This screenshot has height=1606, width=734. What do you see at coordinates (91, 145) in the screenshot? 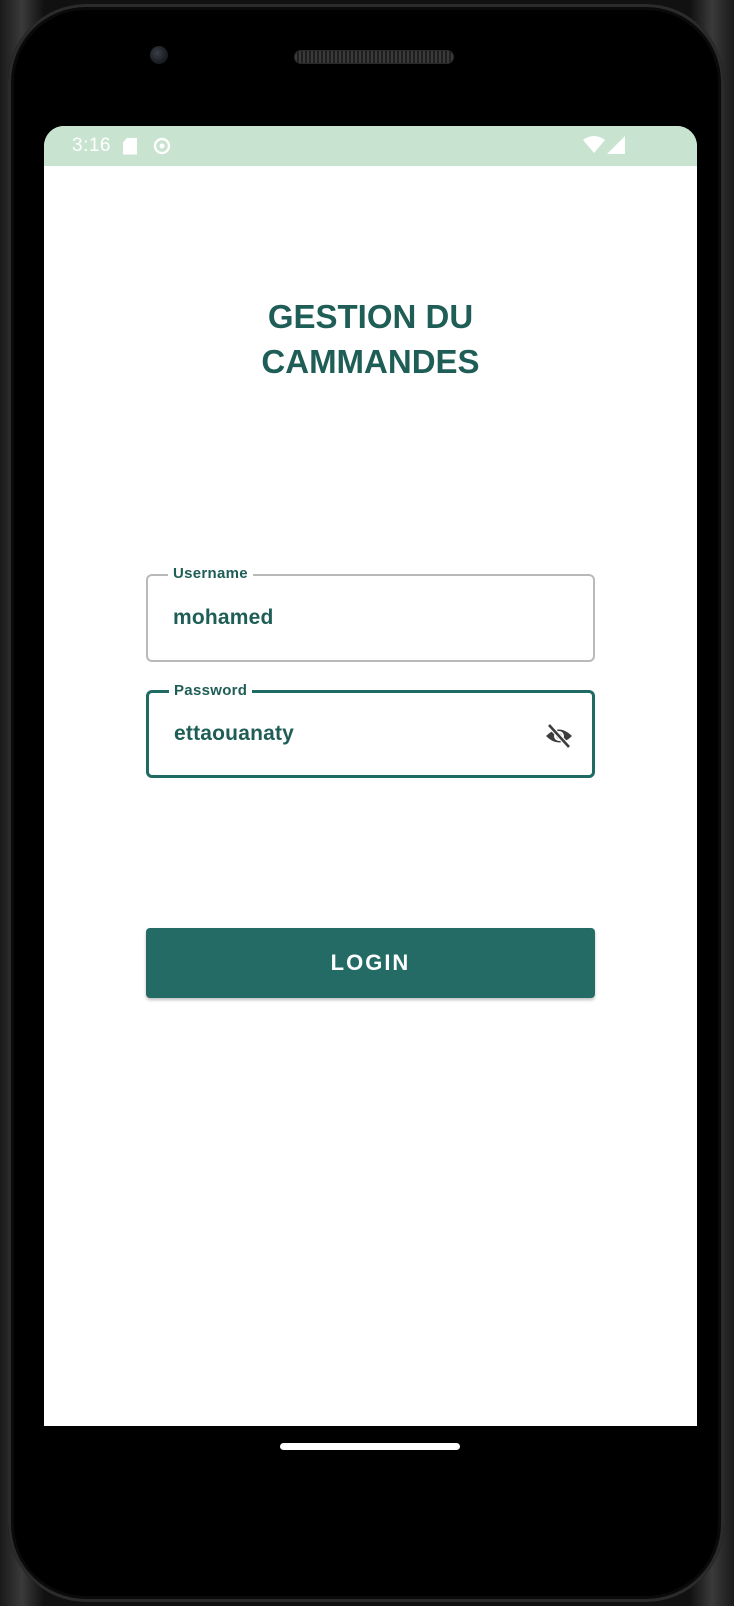
I see `status-time: 3:16` at bounding box center [91, 145].